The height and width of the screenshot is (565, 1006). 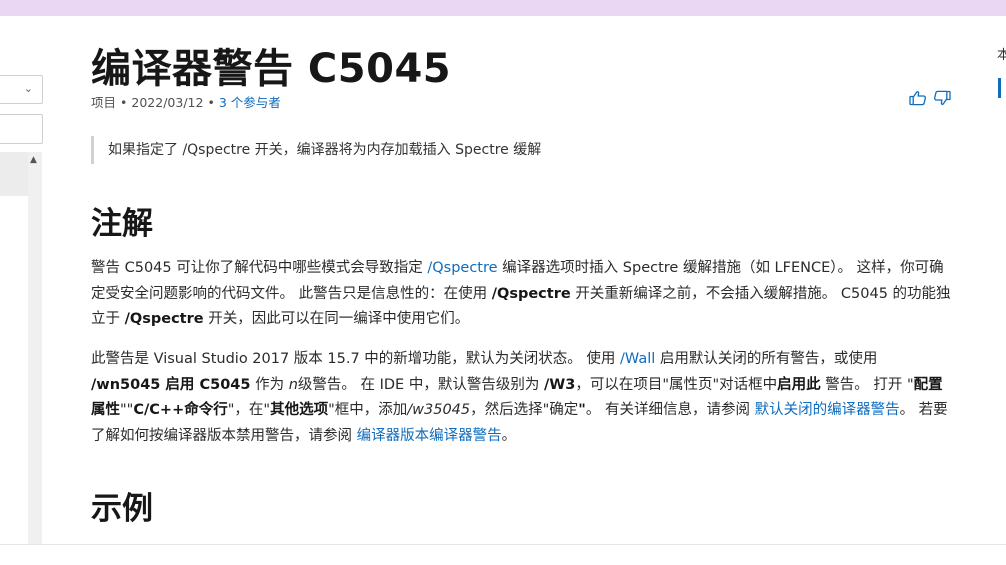 What do you see at coordinates (1001, 55) in the screenshot?
I see `right-rail-label: 本` at bounding box center [1001, 55].